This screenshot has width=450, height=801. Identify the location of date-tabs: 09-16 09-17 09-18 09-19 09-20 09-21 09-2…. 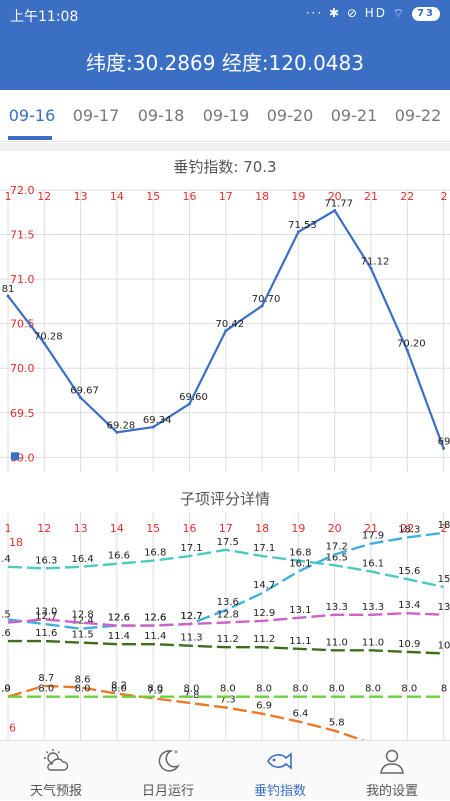
(225, 116).